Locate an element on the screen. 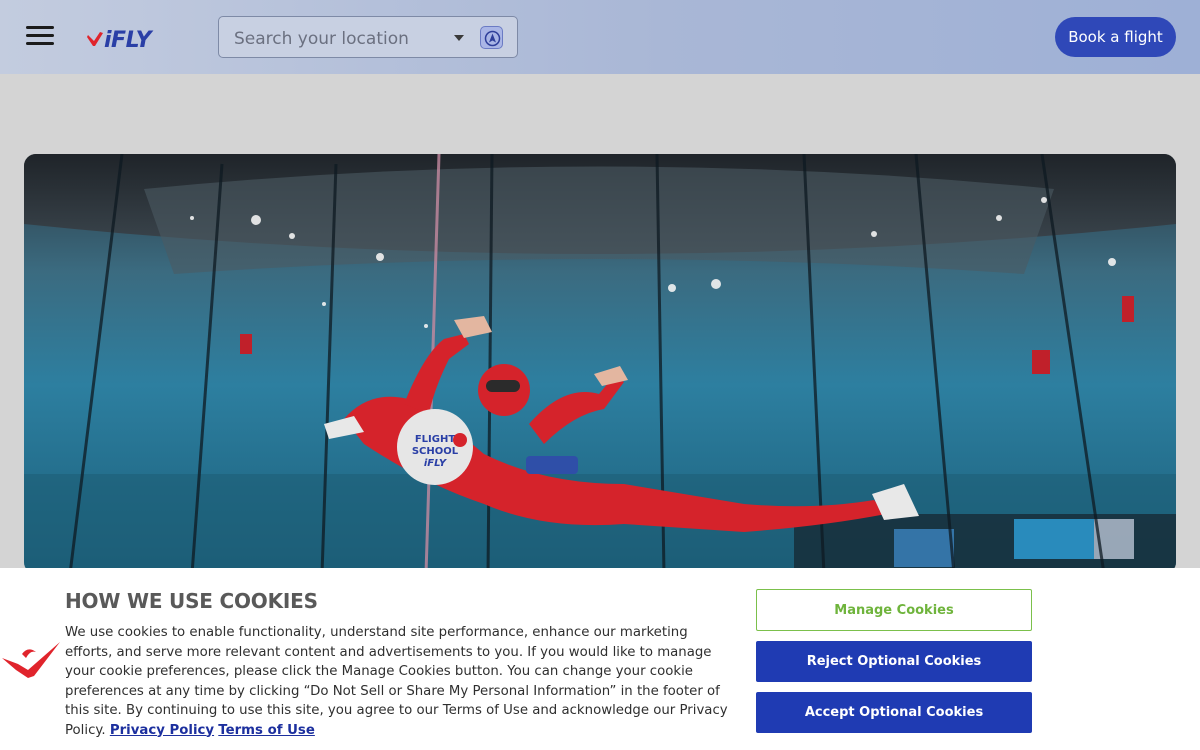  navigation-icon is located at coordinates (492, 38).